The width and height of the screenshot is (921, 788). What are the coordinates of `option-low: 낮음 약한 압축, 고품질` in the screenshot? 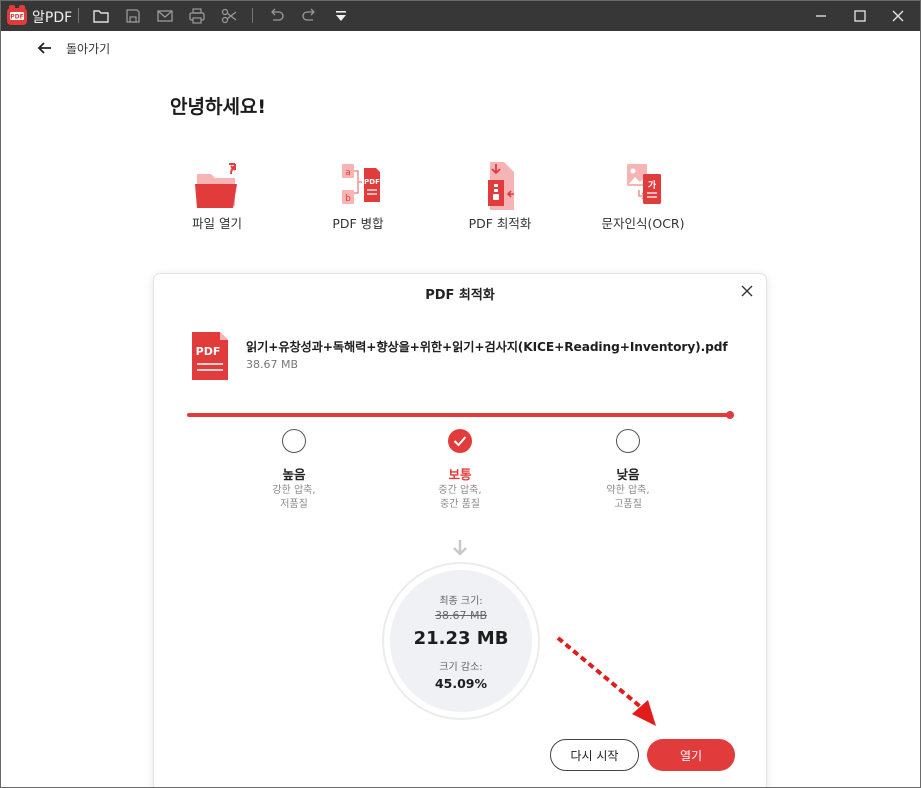 It's located at (628, 470).